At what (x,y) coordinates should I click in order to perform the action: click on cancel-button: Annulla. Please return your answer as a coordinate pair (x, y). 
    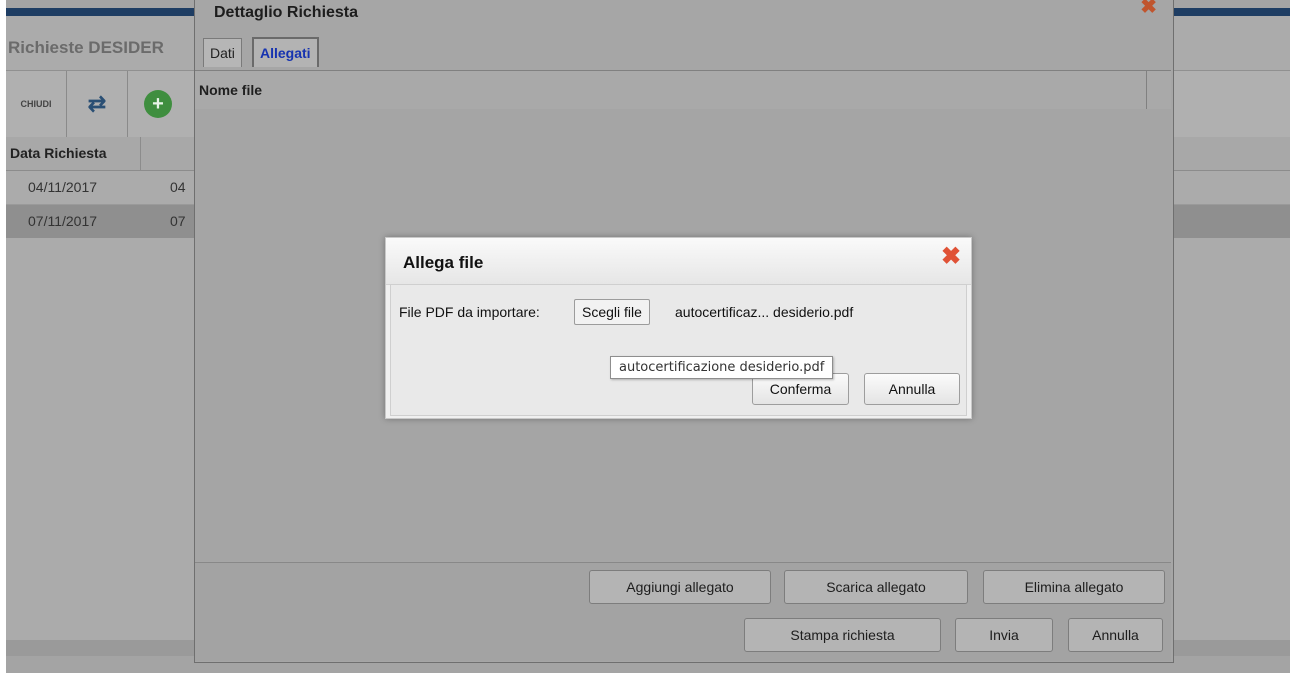
    Looking at the image, I should click on (1115, 635).